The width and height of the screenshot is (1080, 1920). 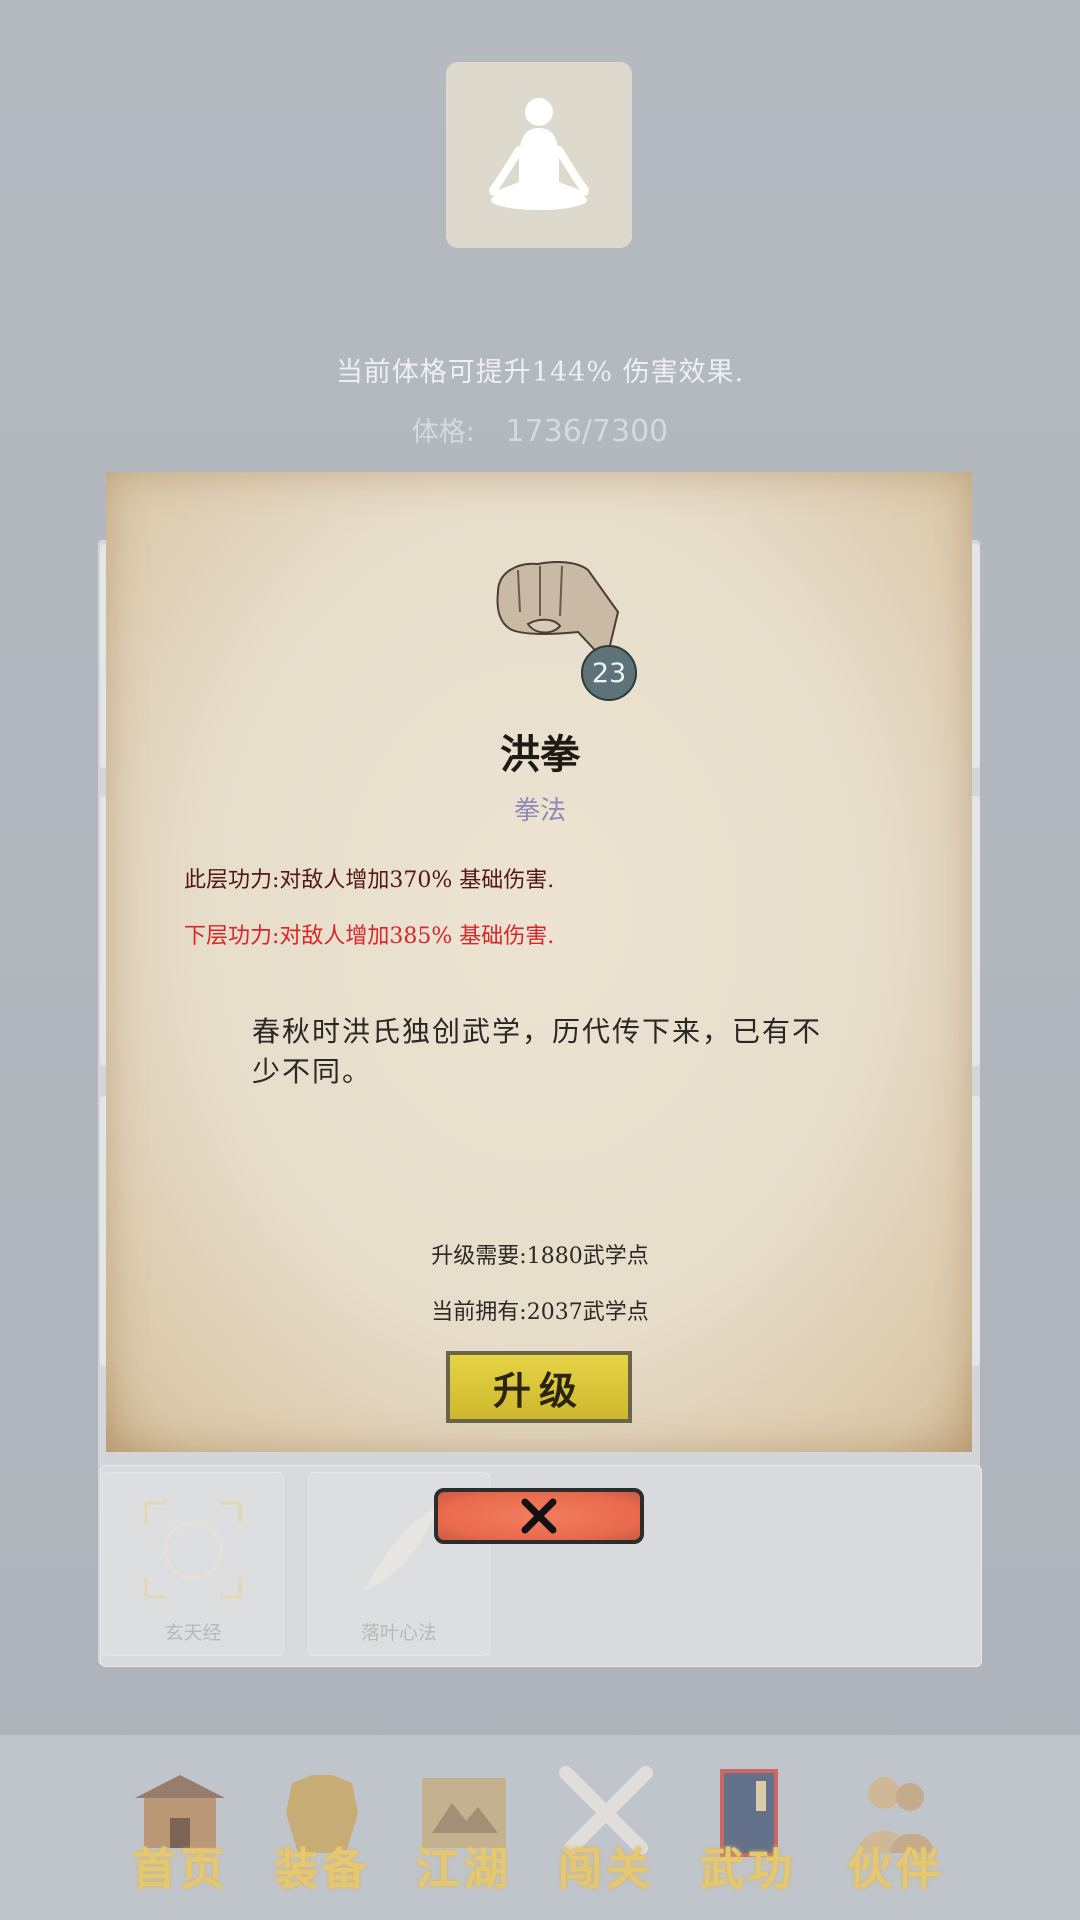 What do you see at coordinates (748, 1827) in the screenshot?
I see `nav-item-martial-arts: 武功` at bounding box center [748, 1827].